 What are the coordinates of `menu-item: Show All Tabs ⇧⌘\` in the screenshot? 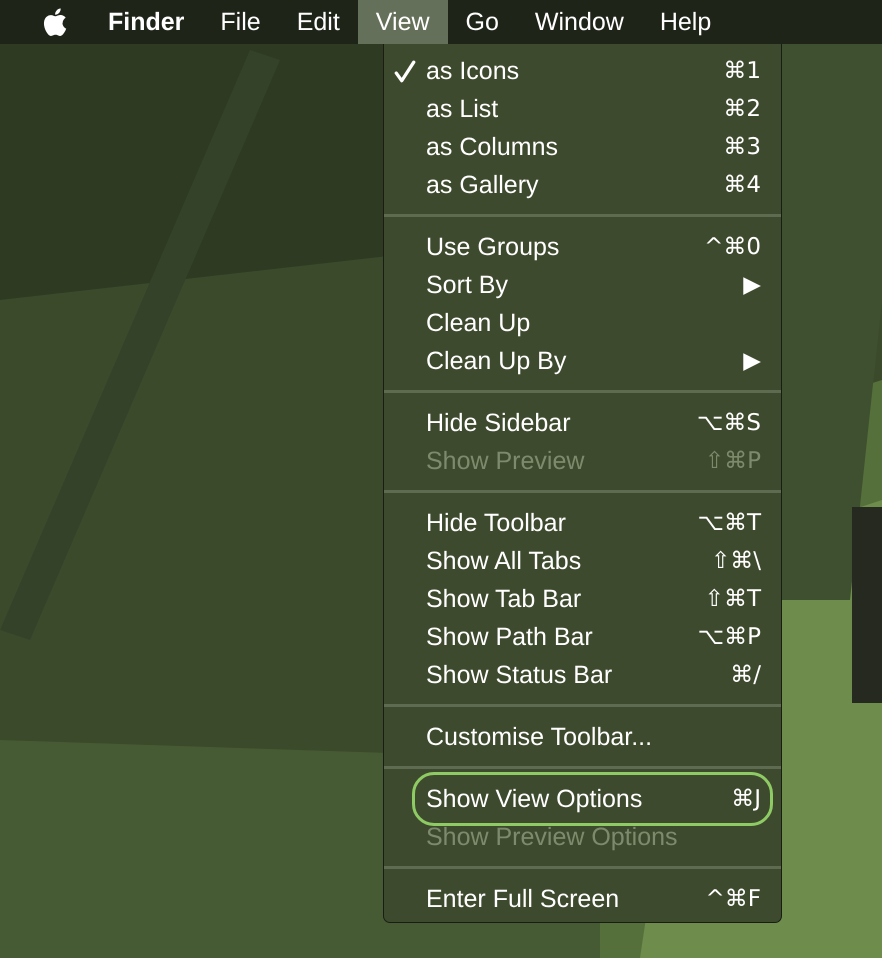 It's located at (582, 561).